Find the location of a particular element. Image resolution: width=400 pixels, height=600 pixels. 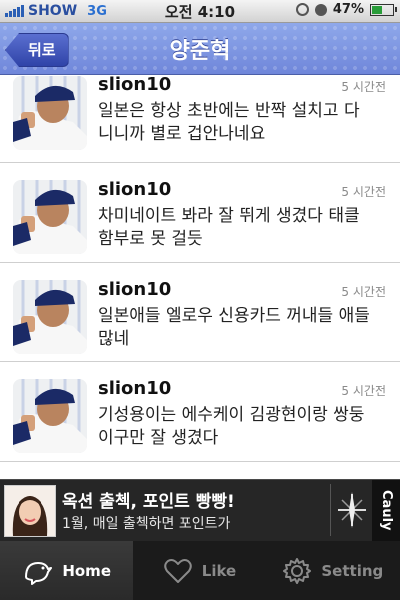

tab-setting: Setting is located at coordinates (333, 570).